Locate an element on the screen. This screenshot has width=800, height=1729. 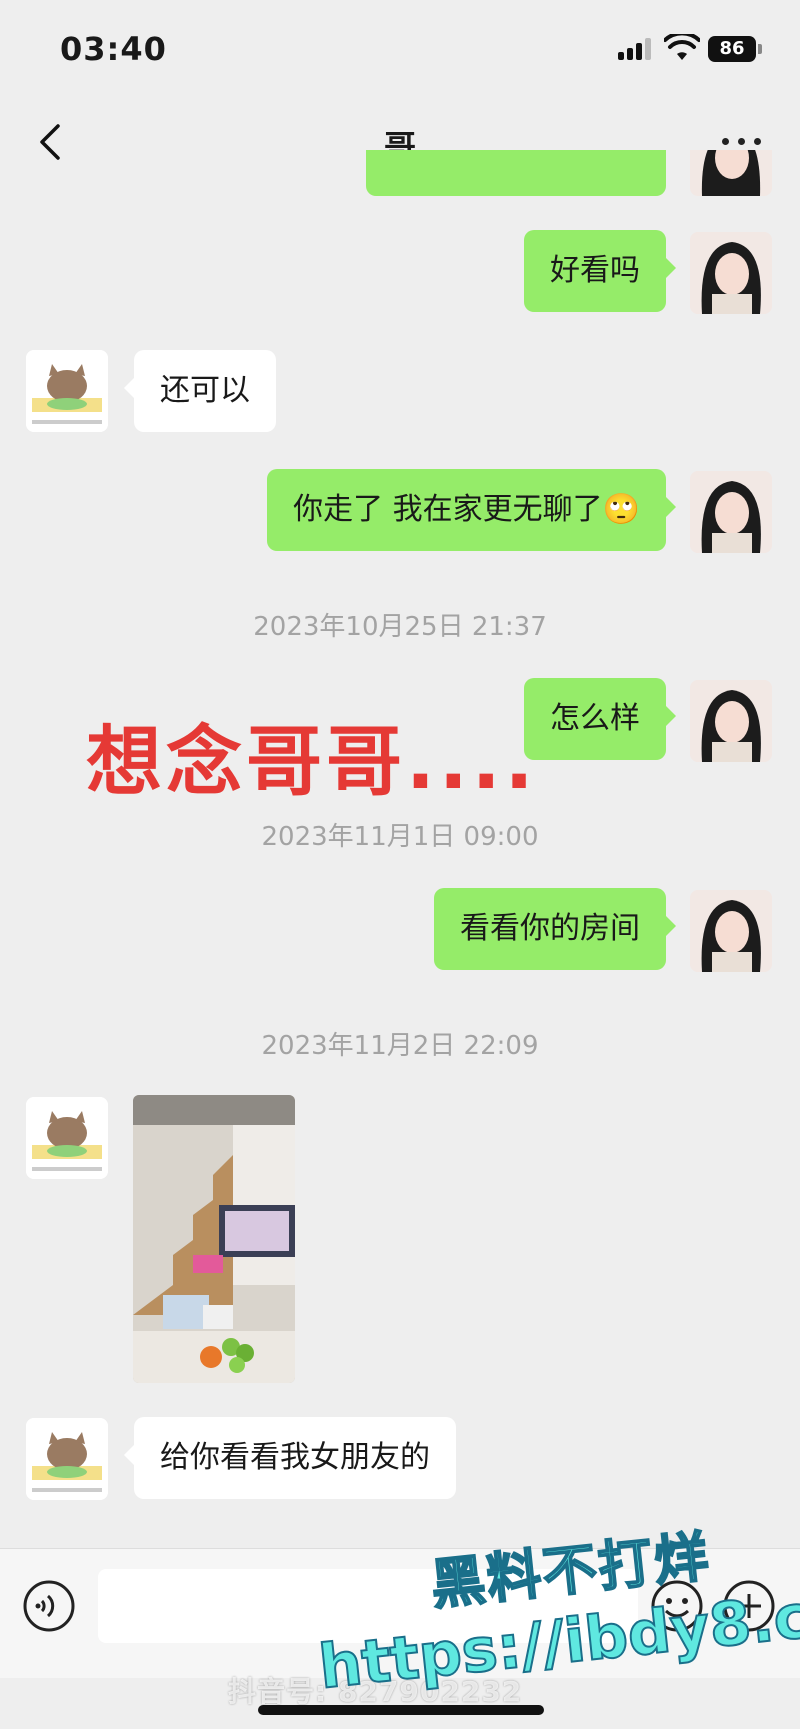
timestamp: 2023年11月2日 22:09 is located at coordinates (400, 1046).